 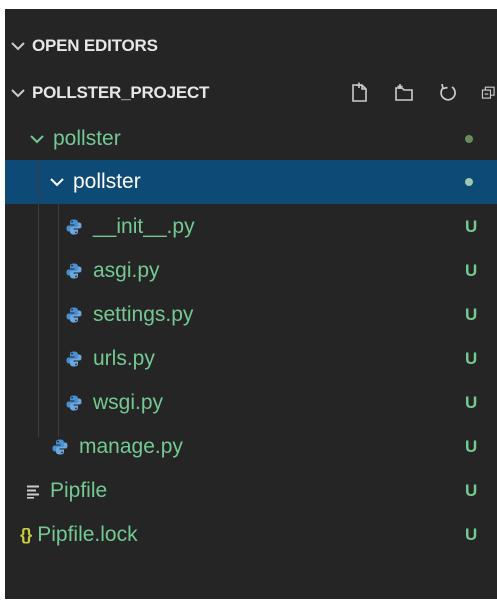 What do you see at coordinates (131, 446) in the screenshot?
I see `file-label: manage.py` at bounding box center [131, 446].